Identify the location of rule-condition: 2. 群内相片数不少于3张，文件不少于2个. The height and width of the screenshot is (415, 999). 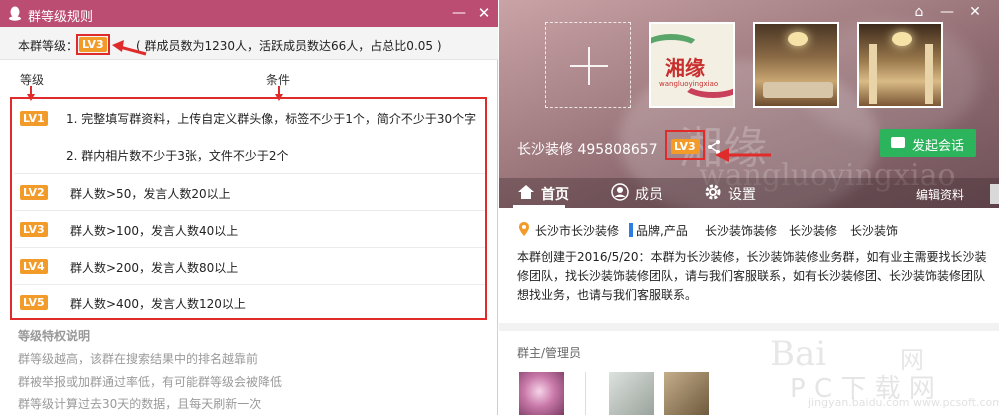
(177, 156).